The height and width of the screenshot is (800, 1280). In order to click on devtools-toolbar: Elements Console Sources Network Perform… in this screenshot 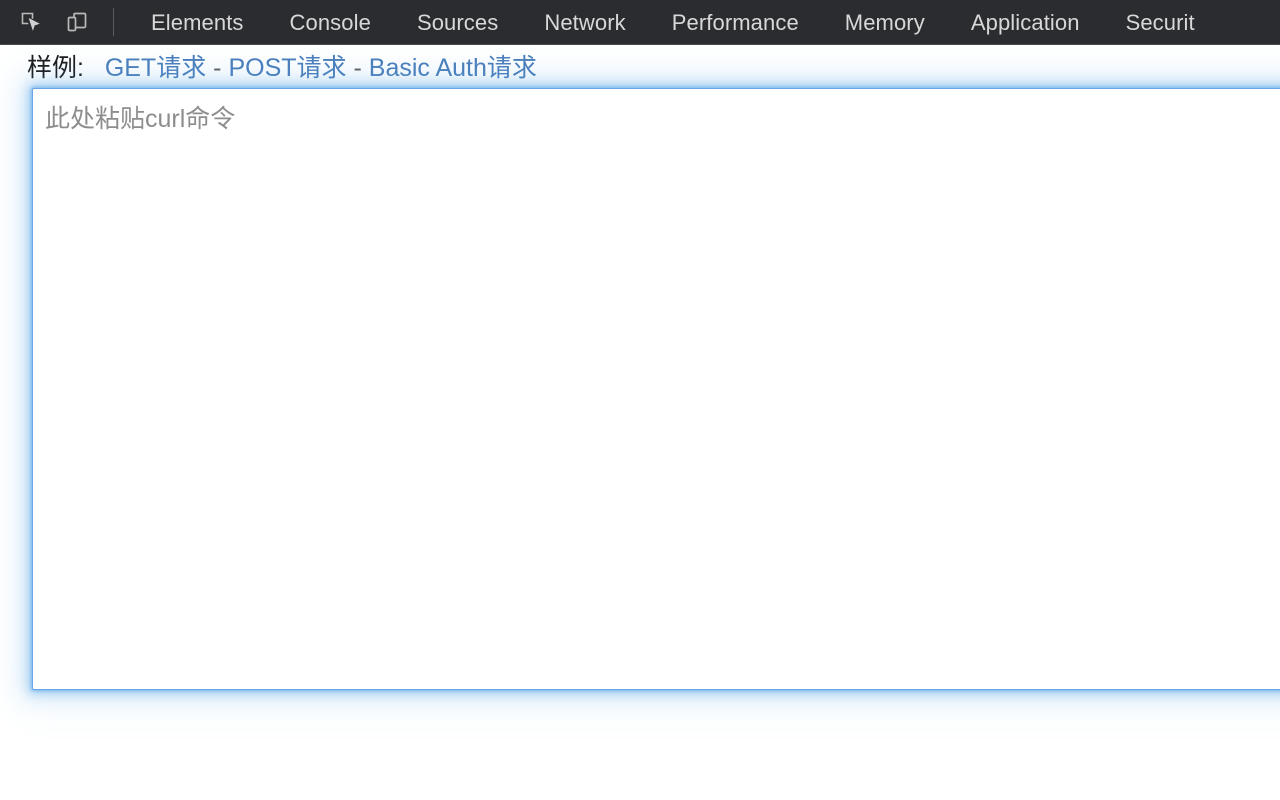, I will do `click(640, 22)`.